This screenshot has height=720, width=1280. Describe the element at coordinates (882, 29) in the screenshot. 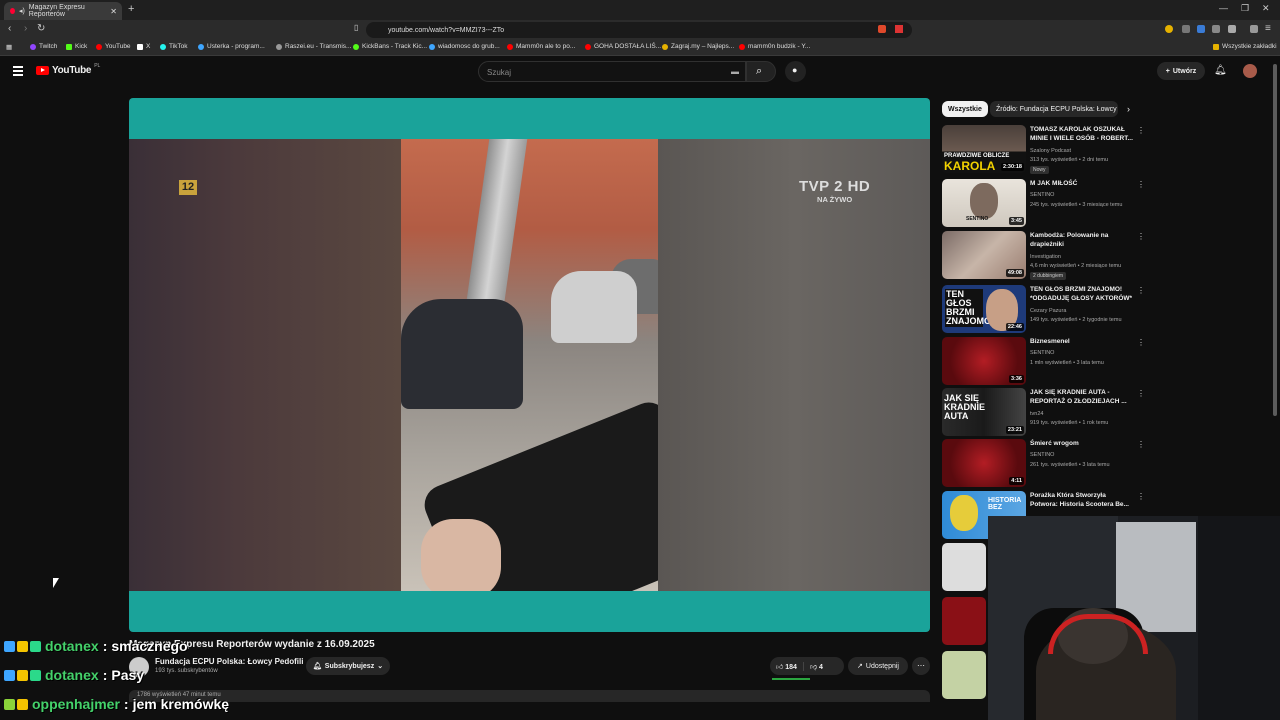

I see `brave-shield-icon` at that location.